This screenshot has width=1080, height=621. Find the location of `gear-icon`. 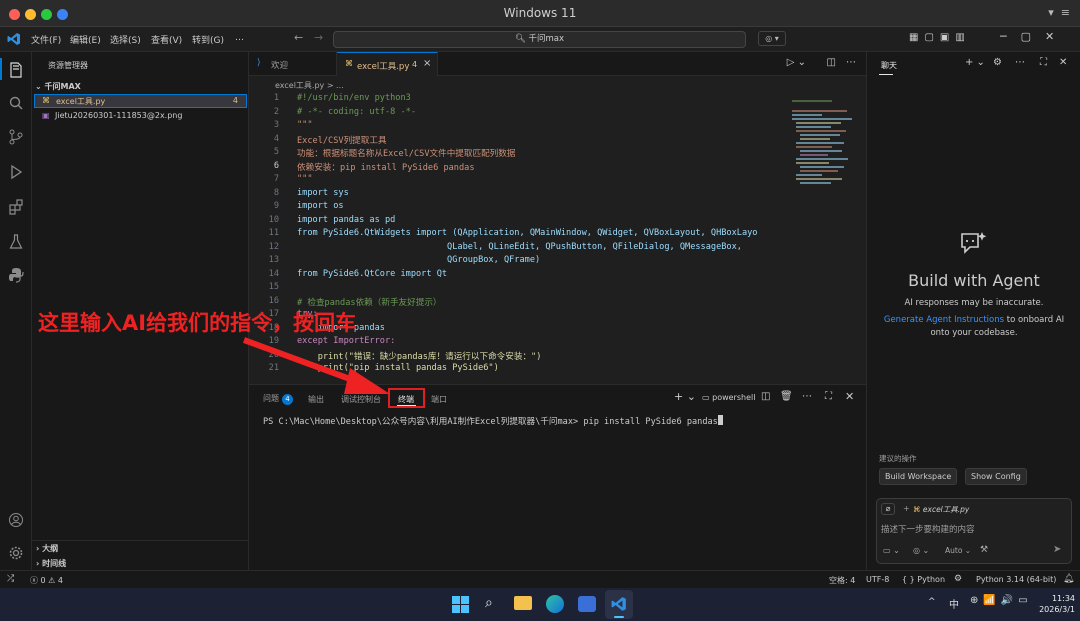

gear-icon is located at coordinates (16, 553).